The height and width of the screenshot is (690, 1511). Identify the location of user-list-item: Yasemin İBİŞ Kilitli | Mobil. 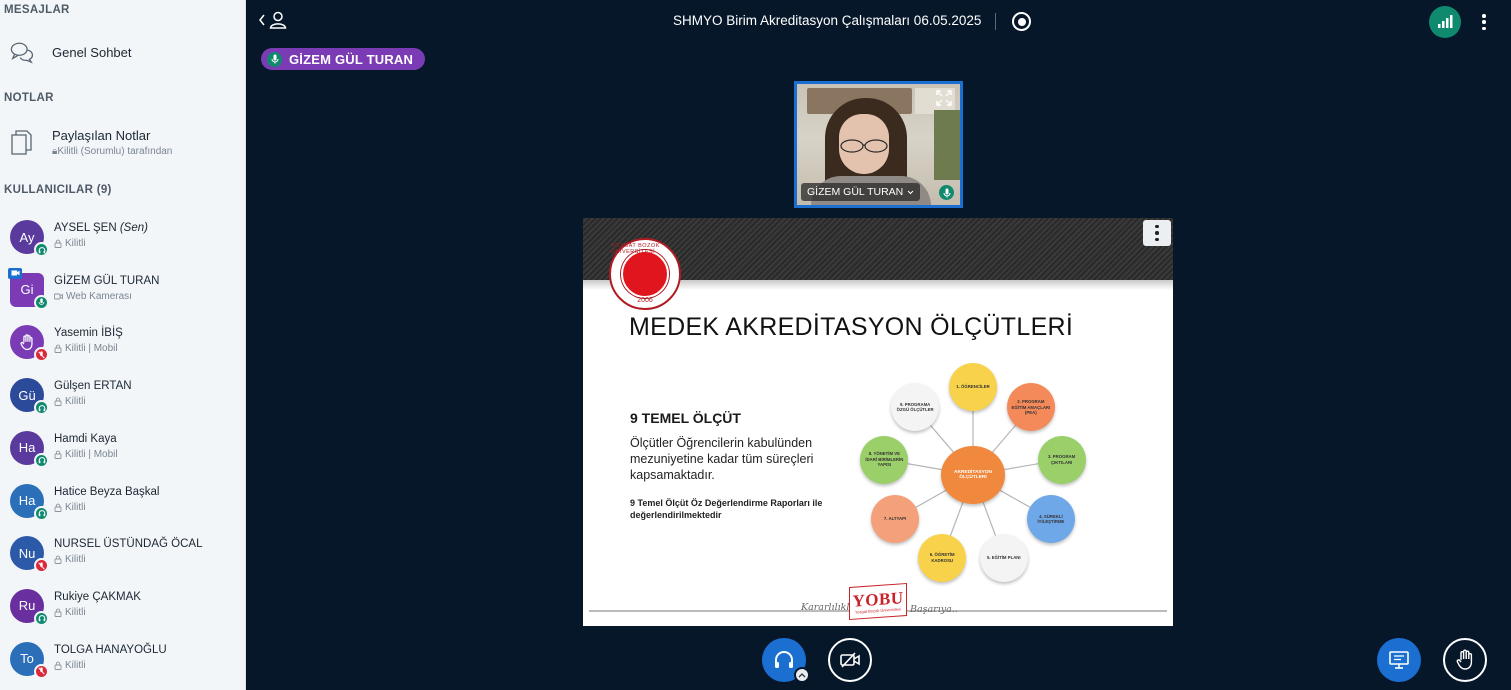
(120, 344).